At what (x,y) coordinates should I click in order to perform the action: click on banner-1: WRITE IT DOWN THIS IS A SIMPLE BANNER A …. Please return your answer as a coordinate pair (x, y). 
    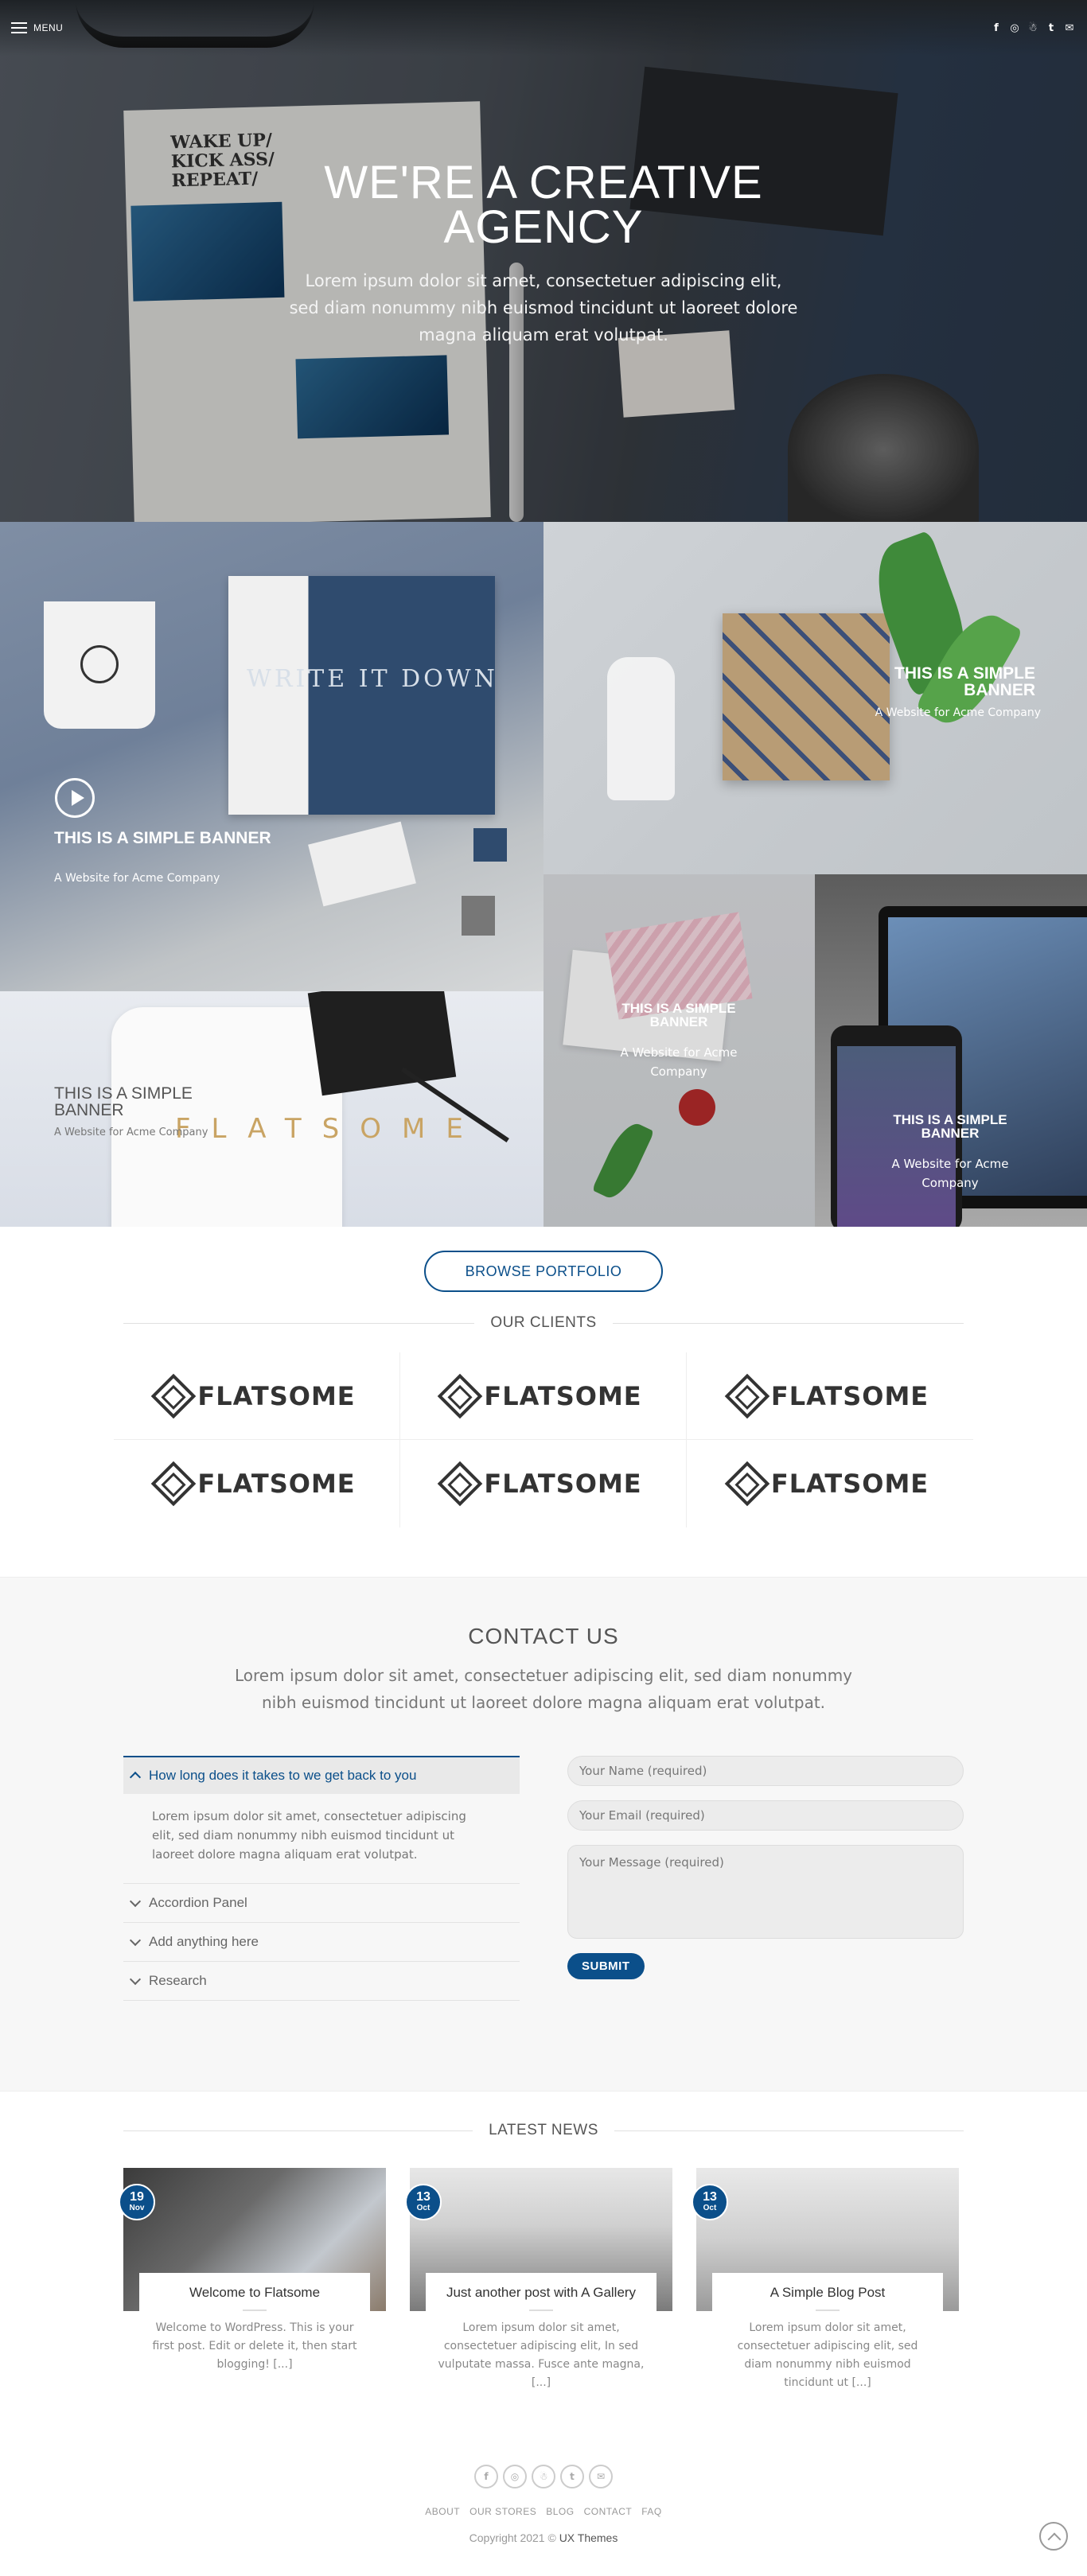
    Looking at the image, I should click on (272, 757).